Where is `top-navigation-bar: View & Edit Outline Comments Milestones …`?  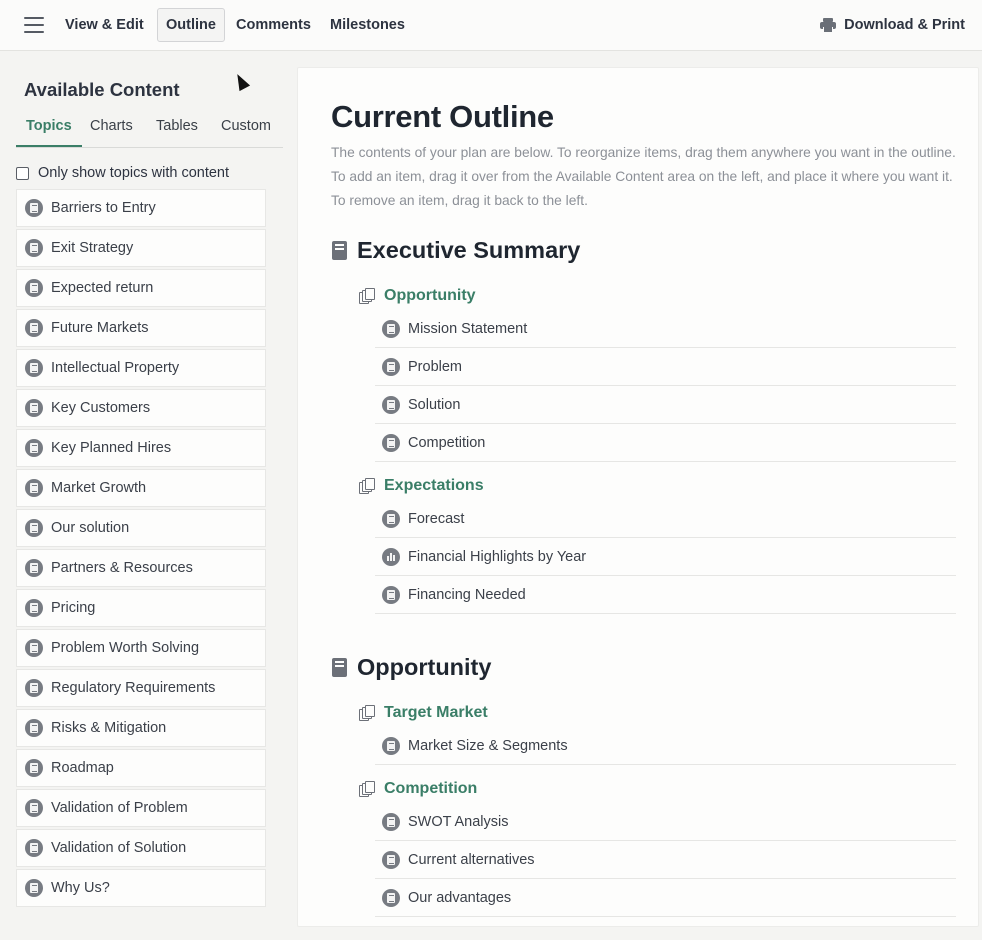 top-navigation-bar: View & Edit Outline Comments Milestones … is located at coordinates (491, 25).